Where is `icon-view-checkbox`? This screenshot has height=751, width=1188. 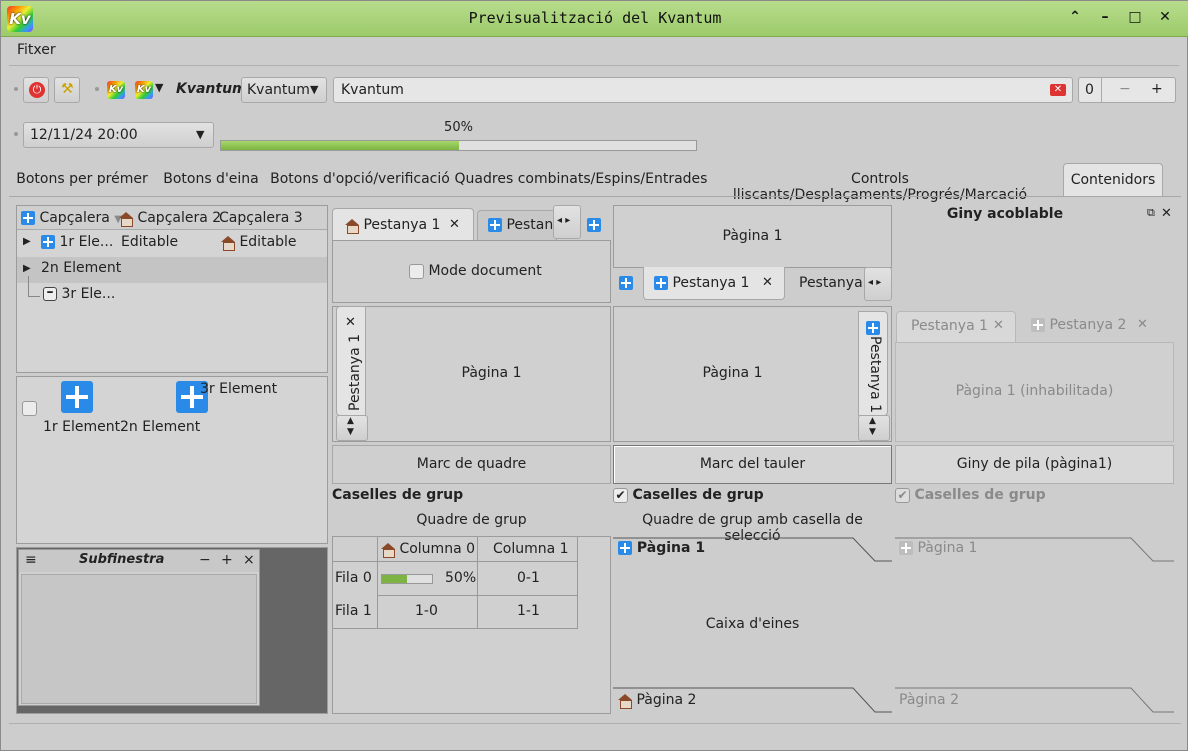 icon-view-checkbox is located at coordinates (29, 408).